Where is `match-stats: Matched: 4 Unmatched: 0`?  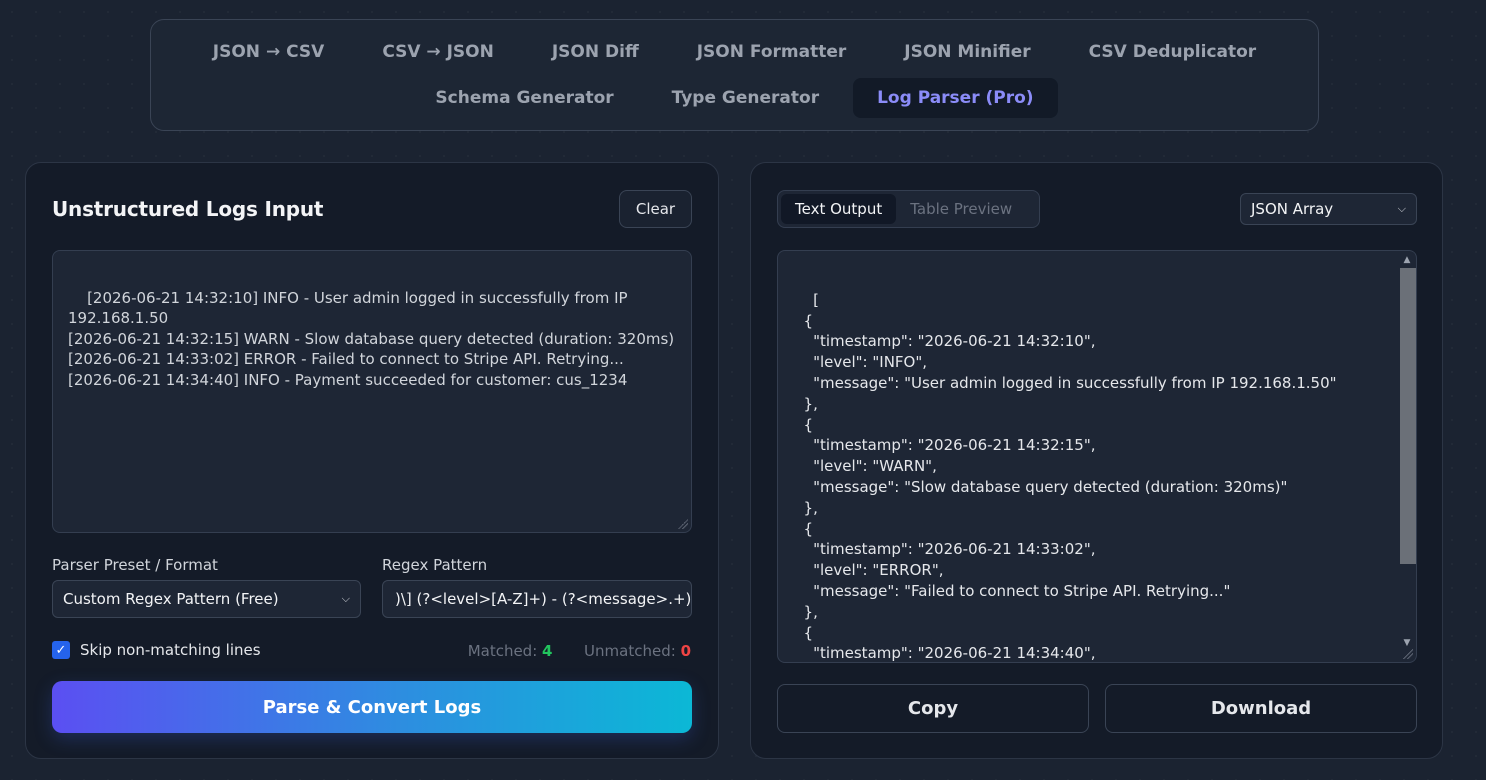 match-stats: Matched: 4 Unmatched: 0 is located at coordinates (579, 651).